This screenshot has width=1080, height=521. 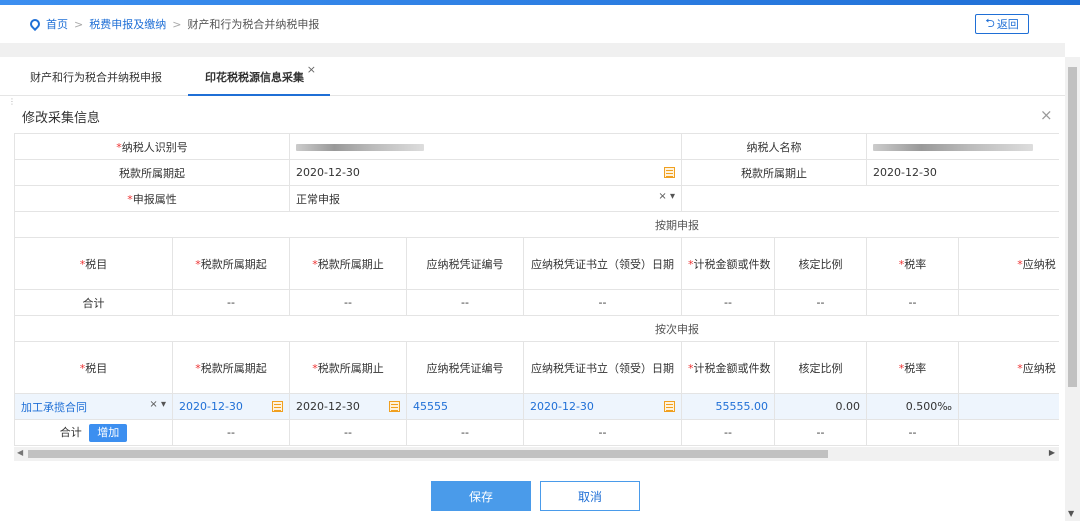 I want to click on row-end-date: 2020-12-30, so click(x=328, y=406).